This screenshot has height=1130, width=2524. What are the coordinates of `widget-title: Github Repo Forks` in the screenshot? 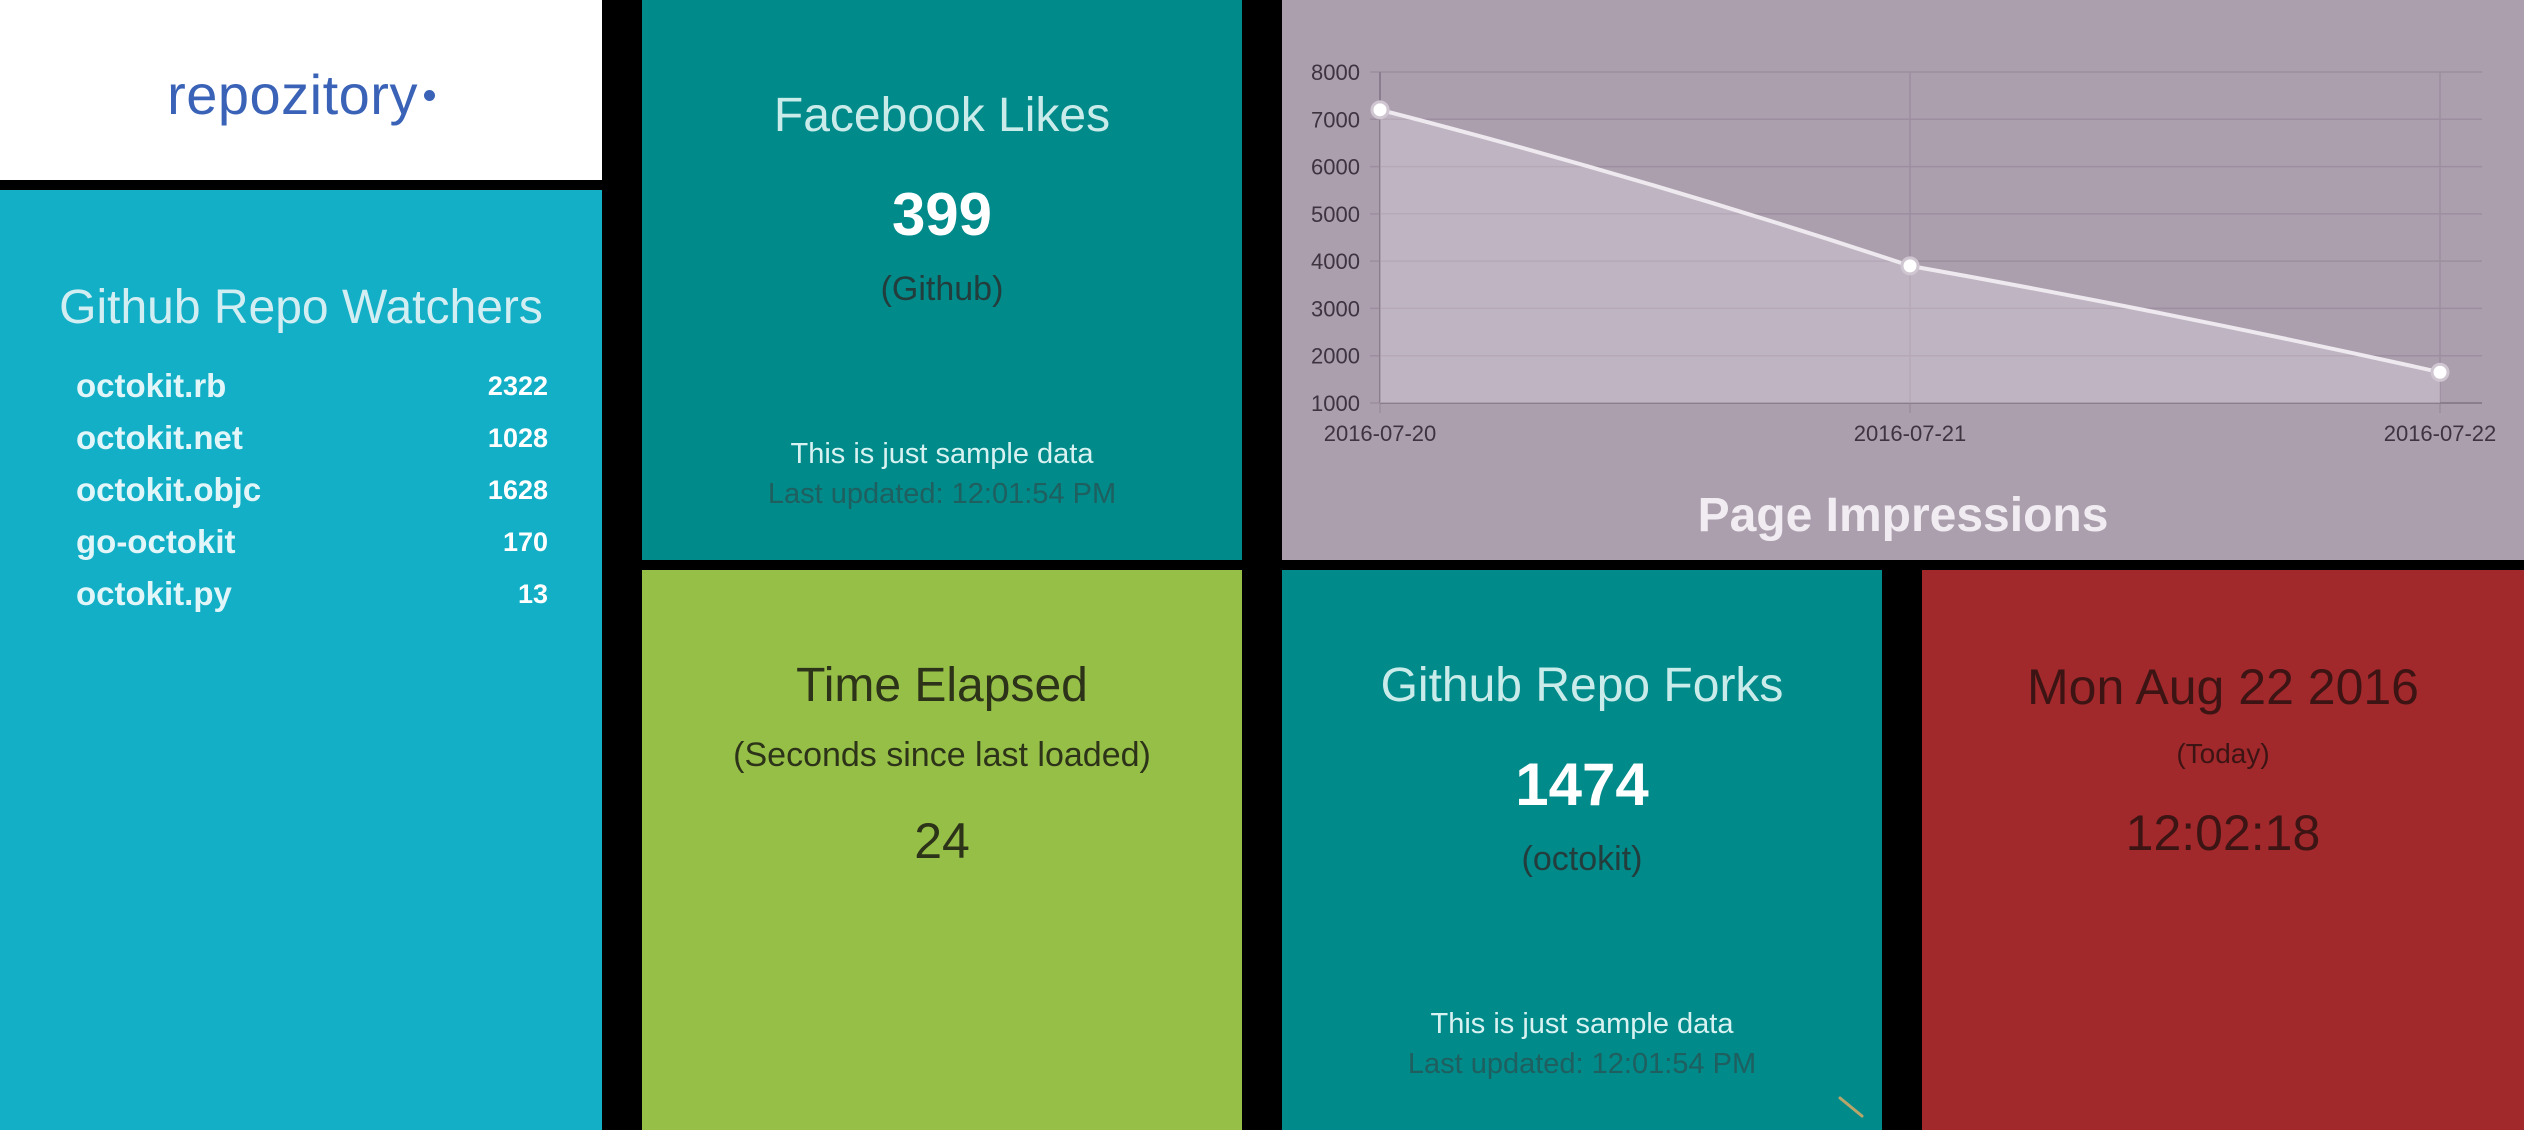 It's located at (1582, 685).